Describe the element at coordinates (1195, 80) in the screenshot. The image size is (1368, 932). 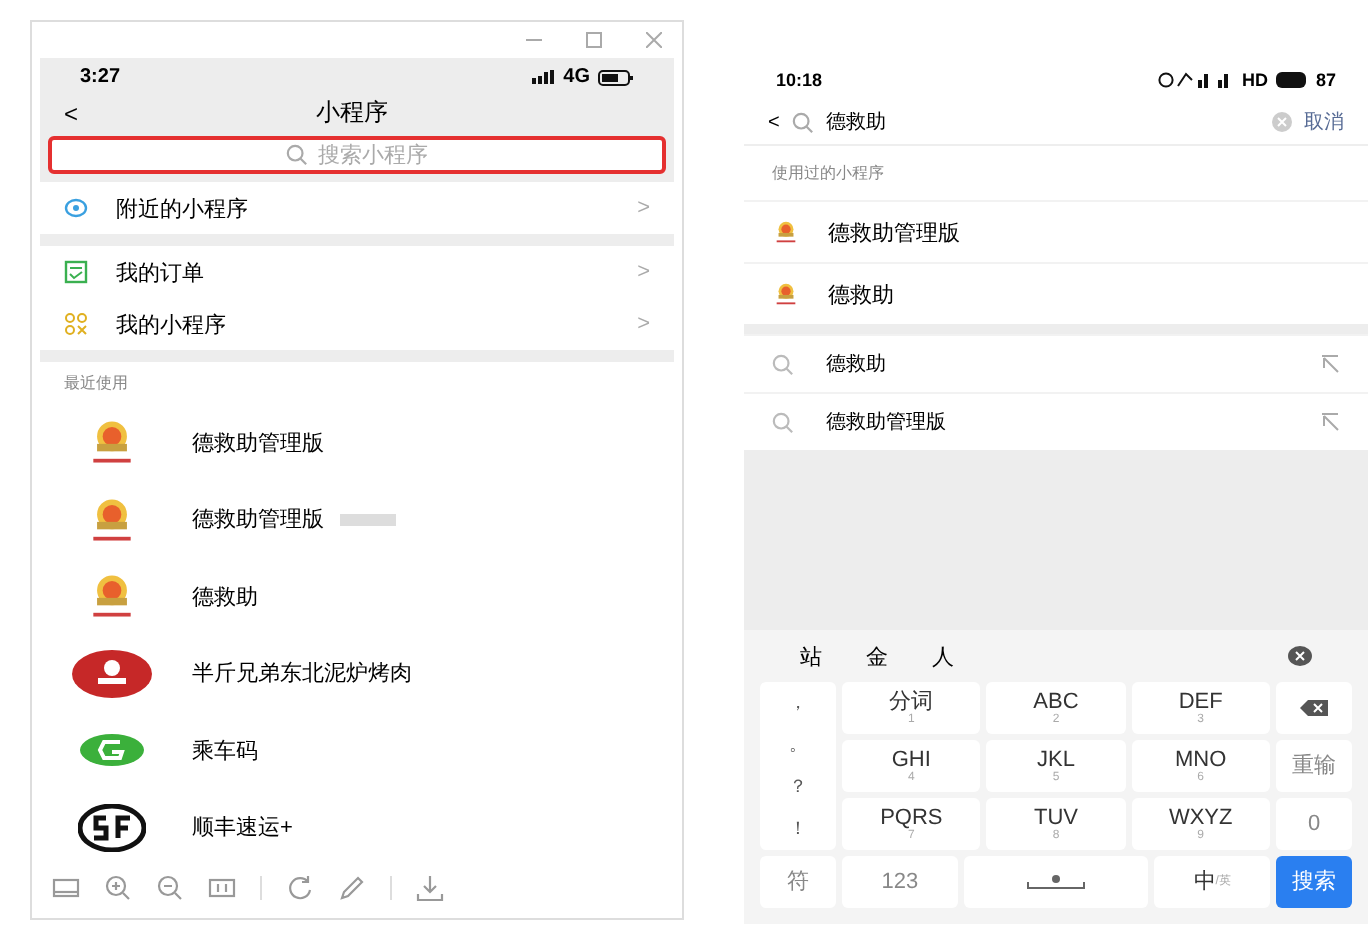
I see `status-icons-drawing` at that location.